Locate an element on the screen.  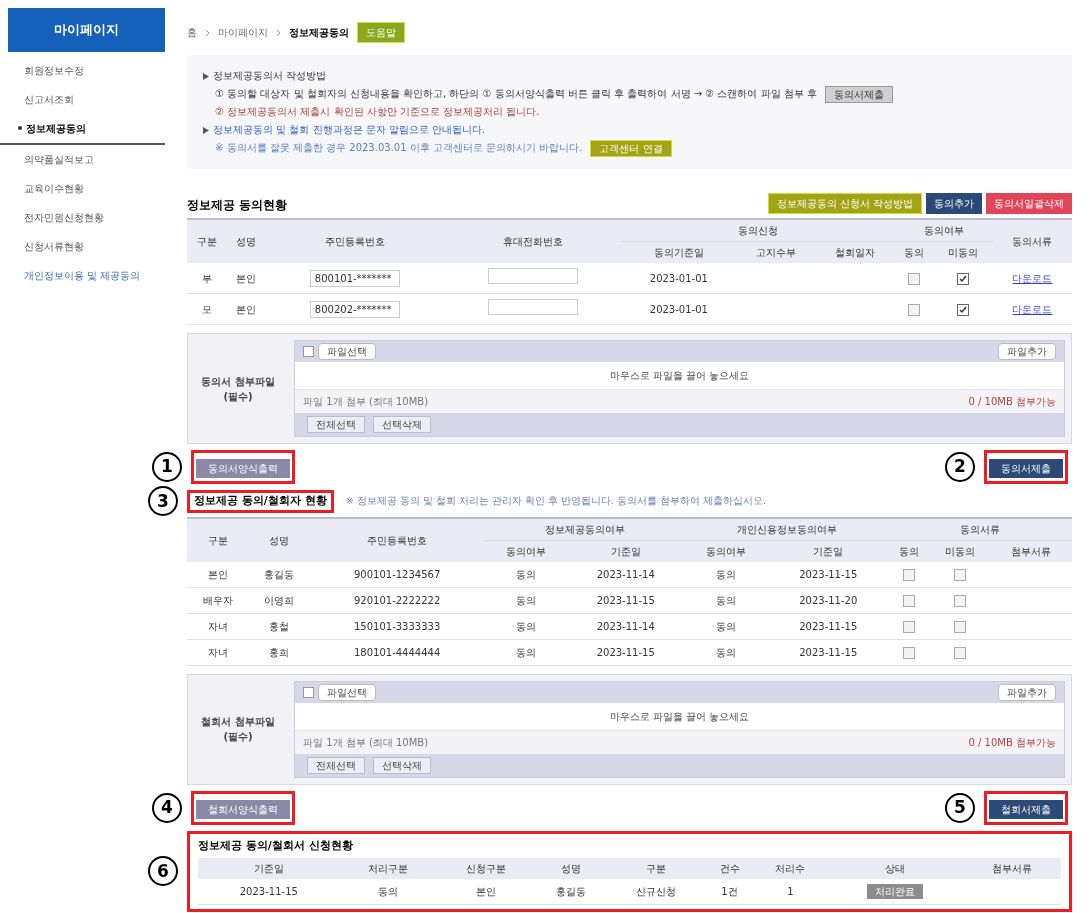
table-cell: 배우자 is located at coordinates (217, 600).